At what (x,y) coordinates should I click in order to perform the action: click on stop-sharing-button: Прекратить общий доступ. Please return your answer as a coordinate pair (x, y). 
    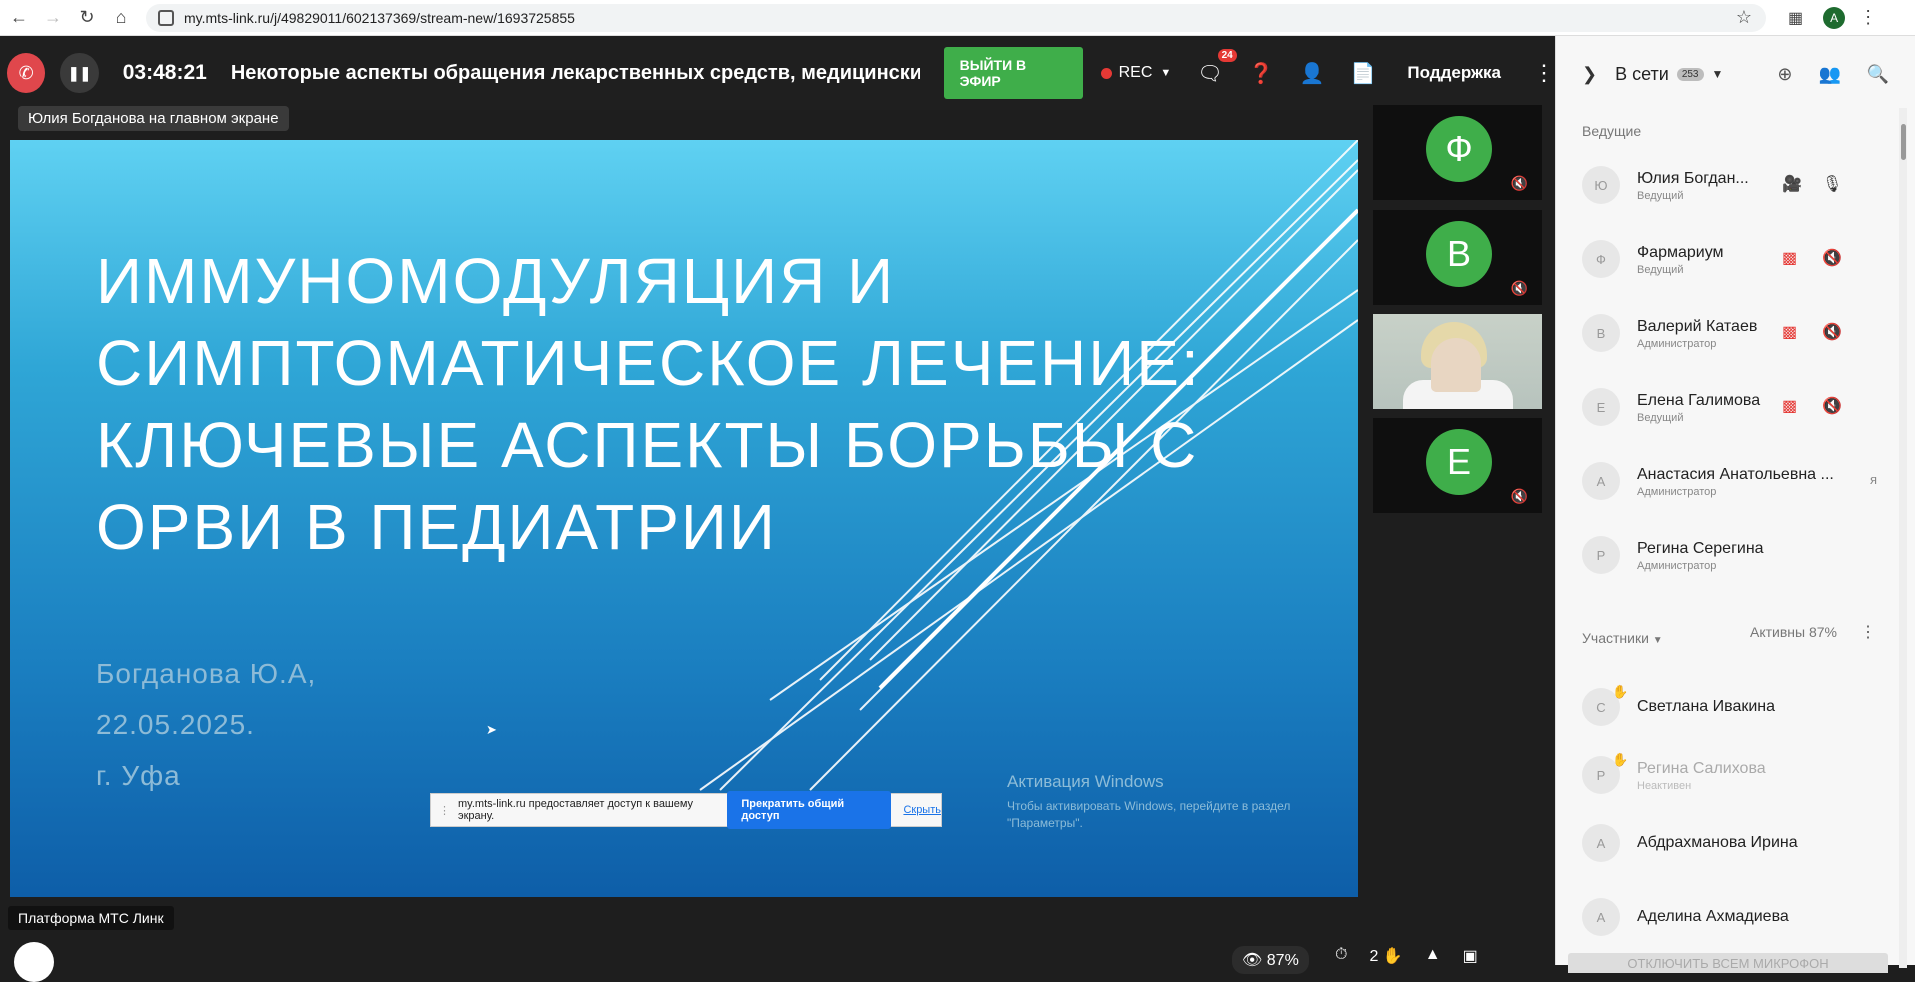
    Looking at the image, I should click on (809, 810).